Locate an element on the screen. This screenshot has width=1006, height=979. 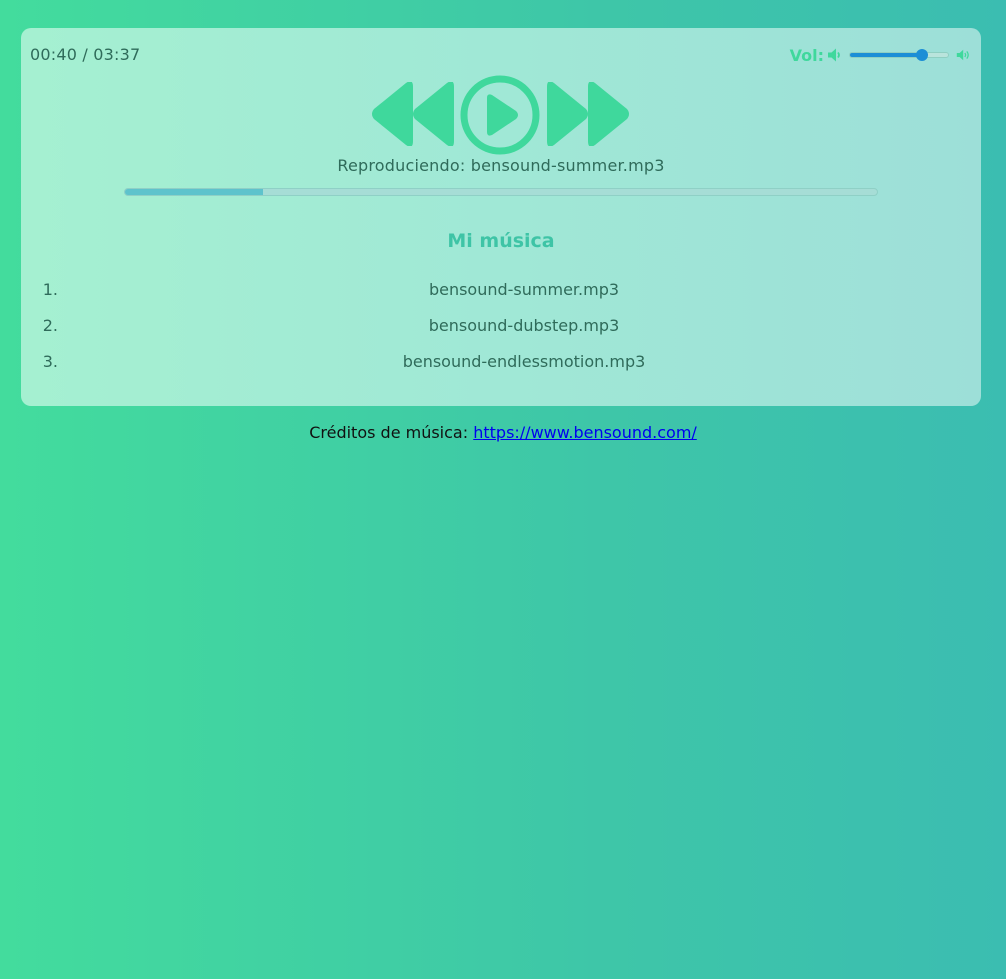
playback-controls is located at coordinates (501, 115).